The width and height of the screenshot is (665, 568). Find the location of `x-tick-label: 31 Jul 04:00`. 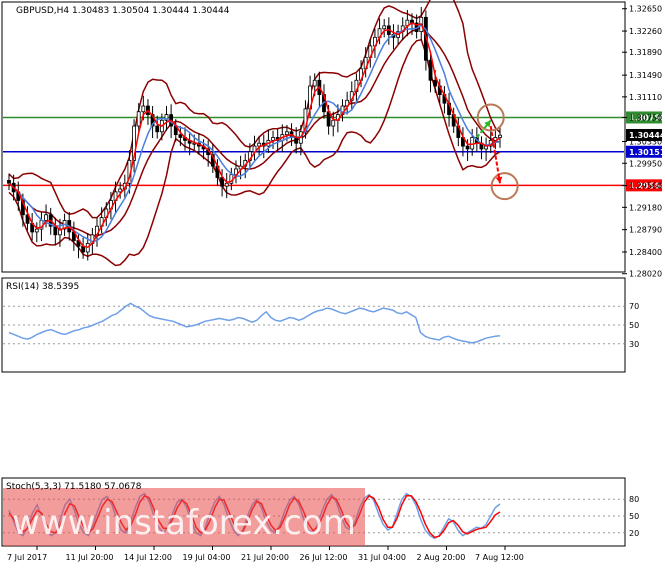

x-tick-label: 31 Jul 04:00 is located at coordinates (382, 557).